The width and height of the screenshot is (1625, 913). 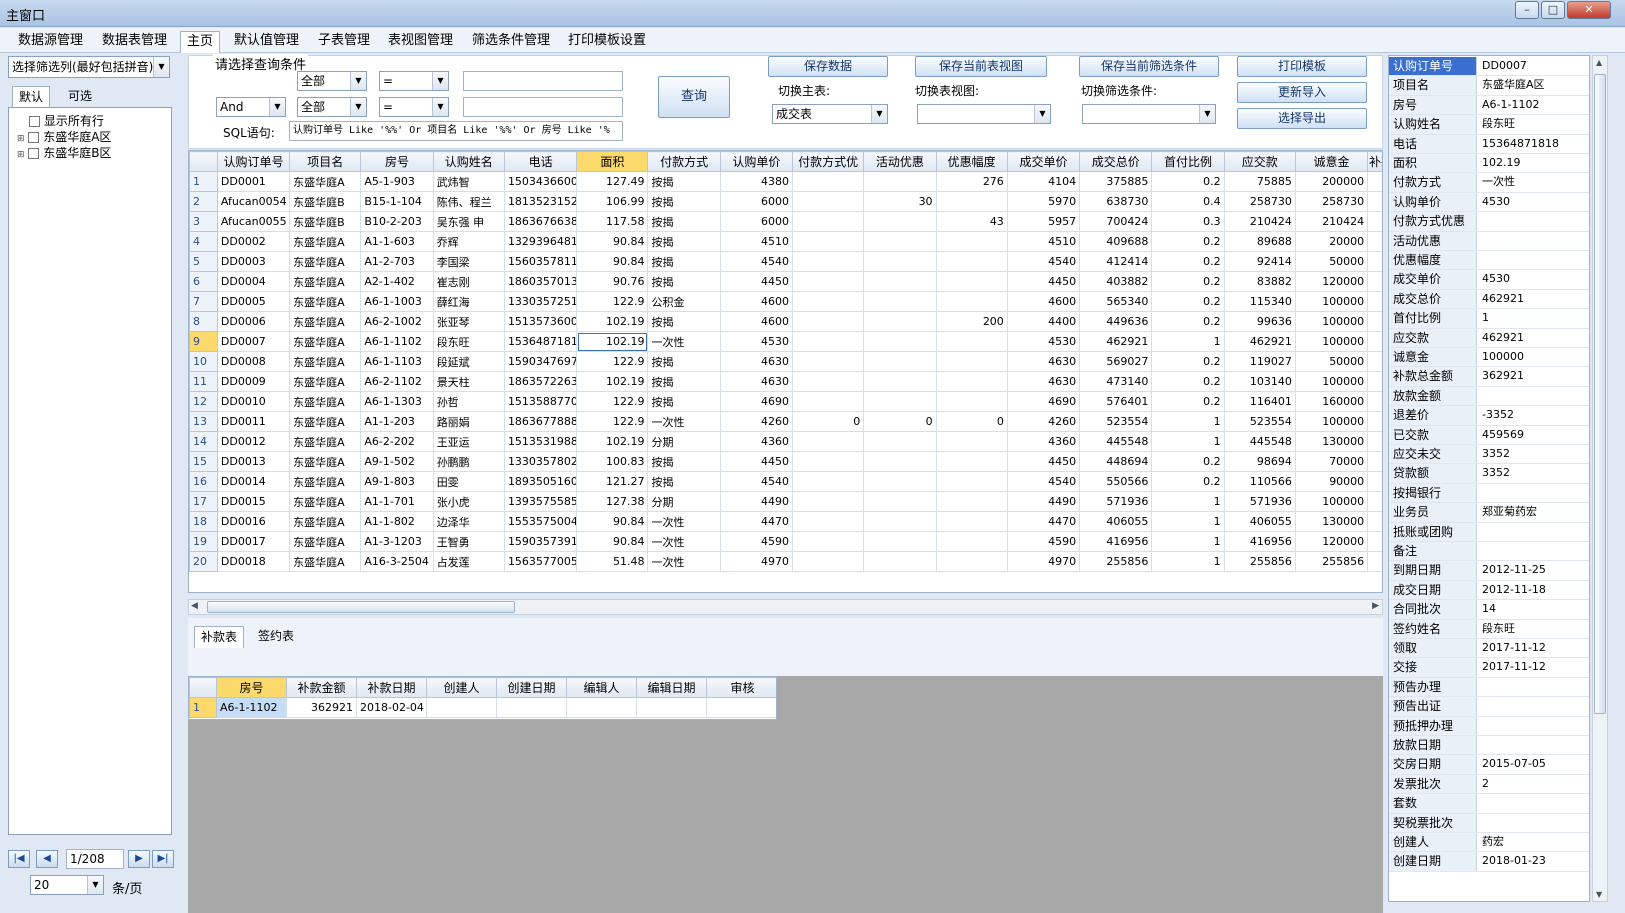 What do you see at coordinates (1259, 161) in the screenshot?
I see `column-header: 应交款` at bounding box center [1259, 161].